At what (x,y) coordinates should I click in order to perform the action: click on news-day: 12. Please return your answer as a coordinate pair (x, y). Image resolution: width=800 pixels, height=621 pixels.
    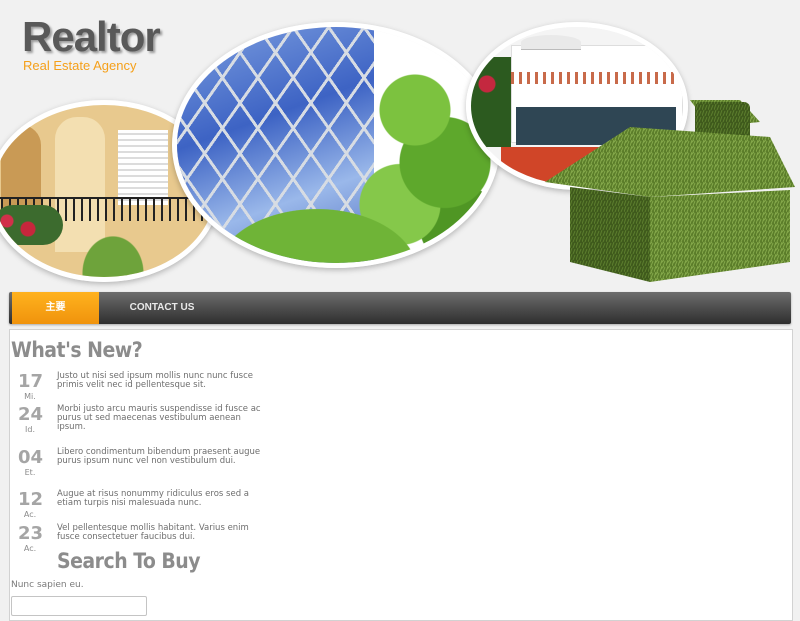
    Looking at the image, I should click on (31, 499).